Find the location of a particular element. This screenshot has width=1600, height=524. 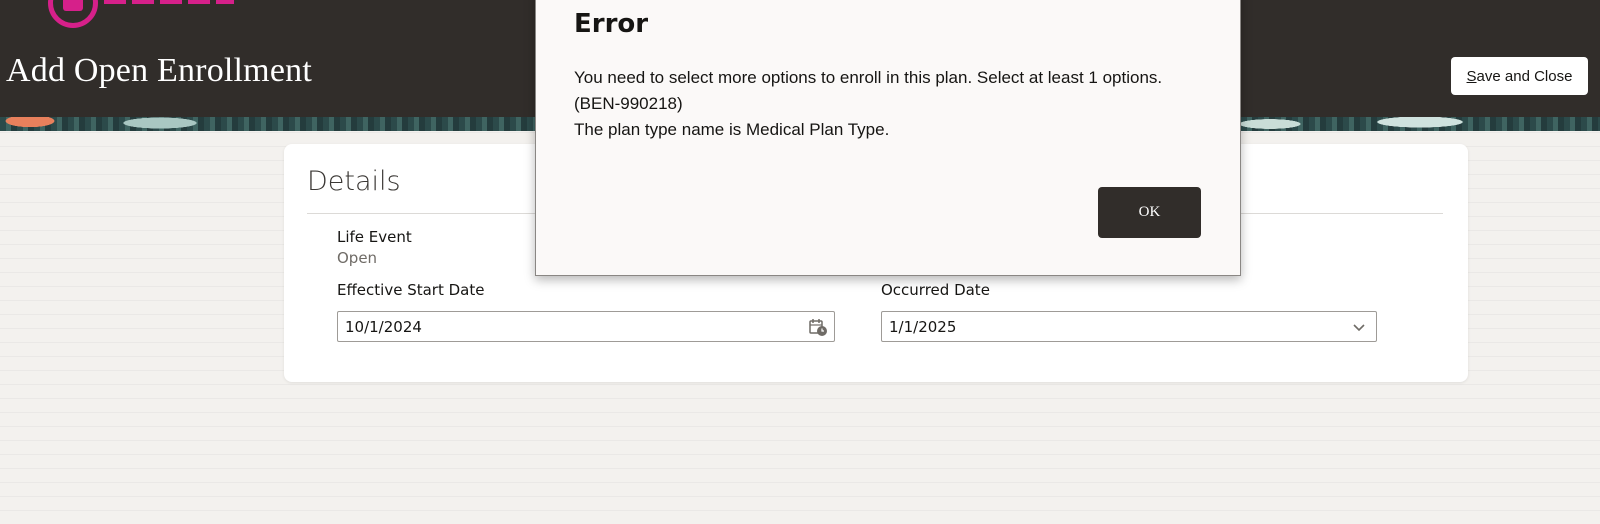

effective-start-date-label: Effective Start Date is located at coordinates (411, 290).